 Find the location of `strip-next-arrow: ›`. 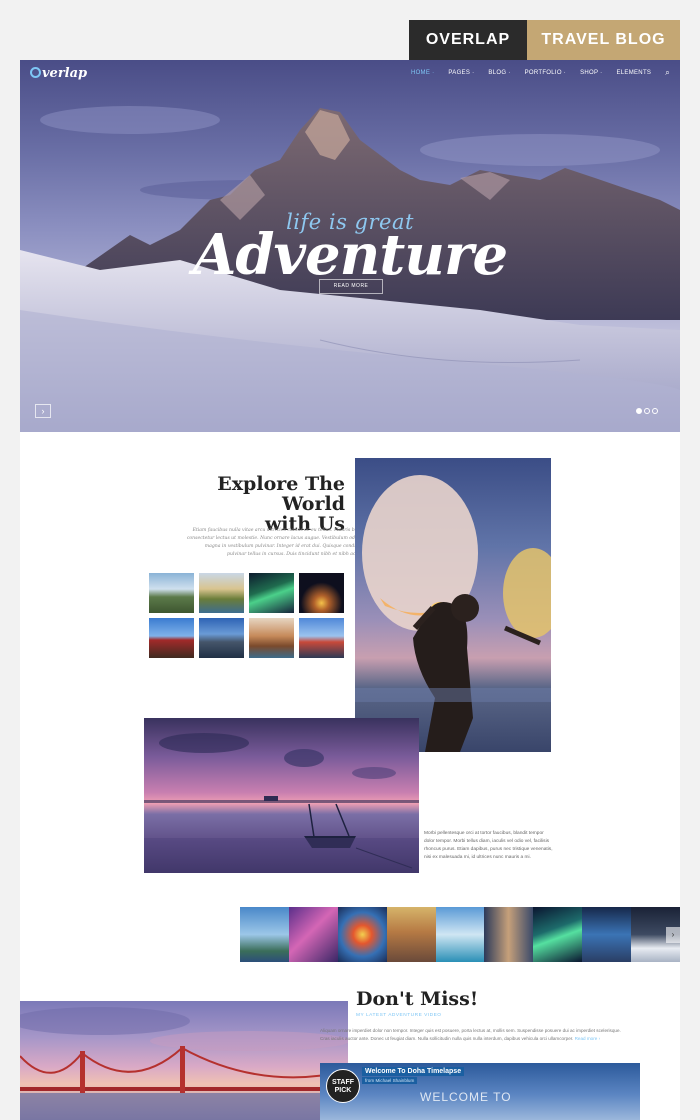

strip-next-arrow: › is located at coordinates (673, 935).